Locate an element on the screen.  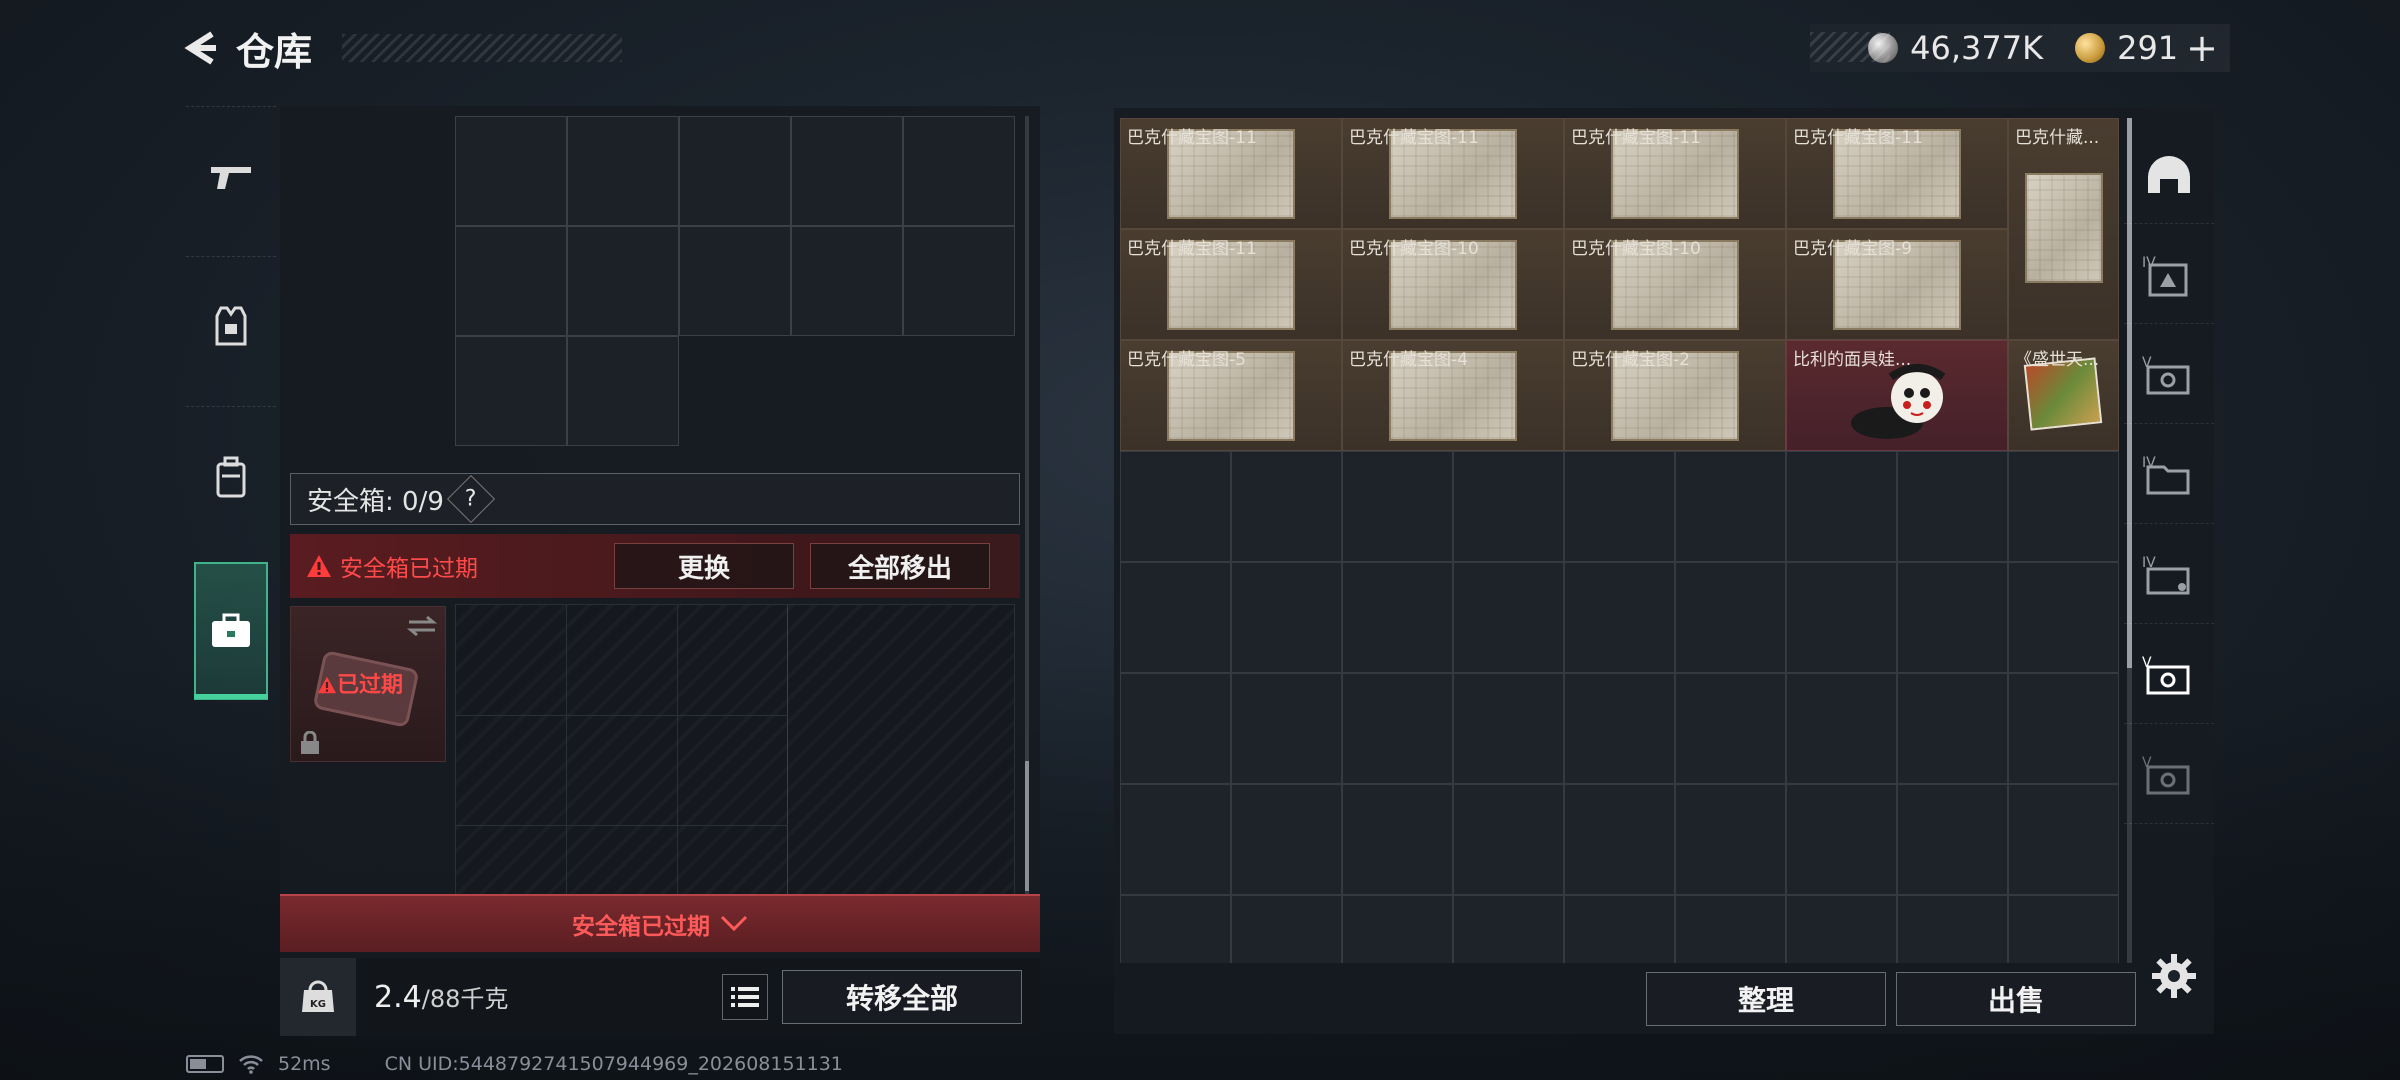
sell-button: 出售 is located at coordinates (2016, 999).